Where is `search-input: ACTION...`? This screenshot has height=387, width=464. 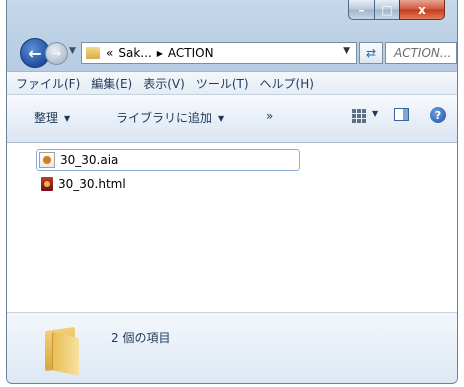 search-input: ACTION... is located at coordinates (421, 53).